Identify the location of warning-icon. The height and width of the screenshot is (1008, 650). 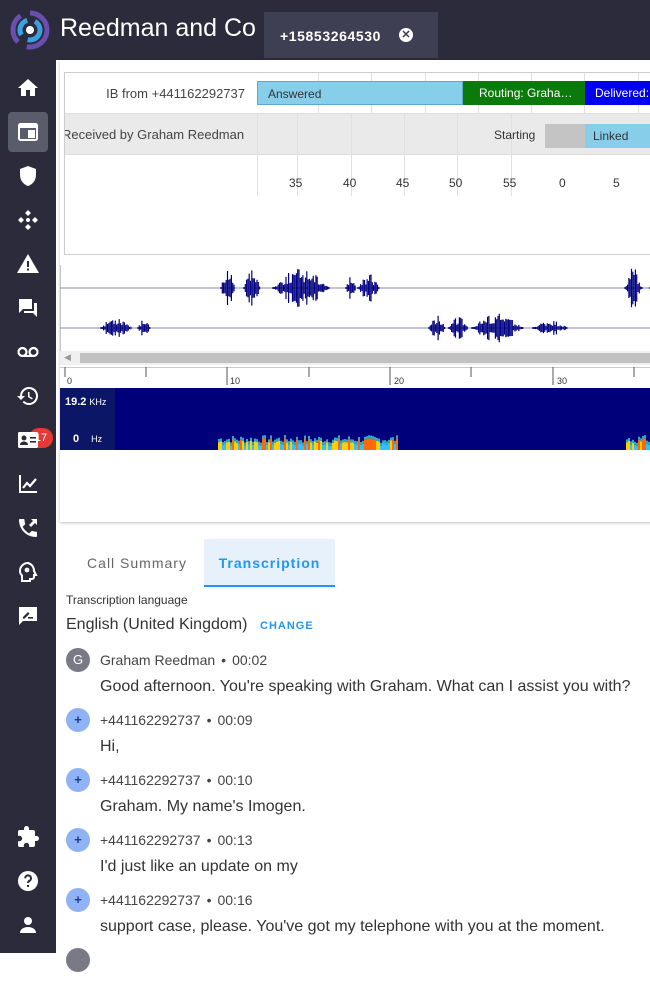
(28, 263).